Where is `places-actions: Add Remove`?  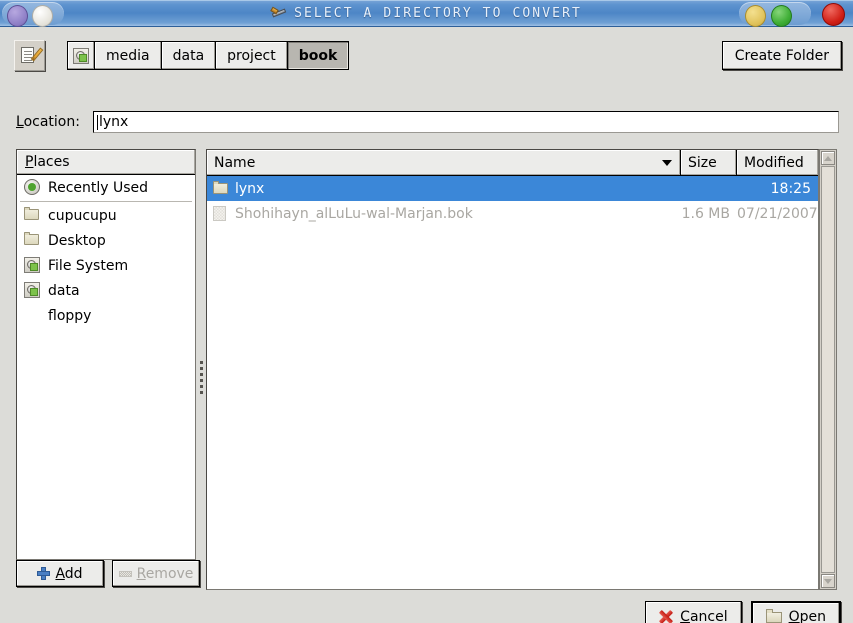
places-actions: Add Remove is located at coordinates (108, 573).